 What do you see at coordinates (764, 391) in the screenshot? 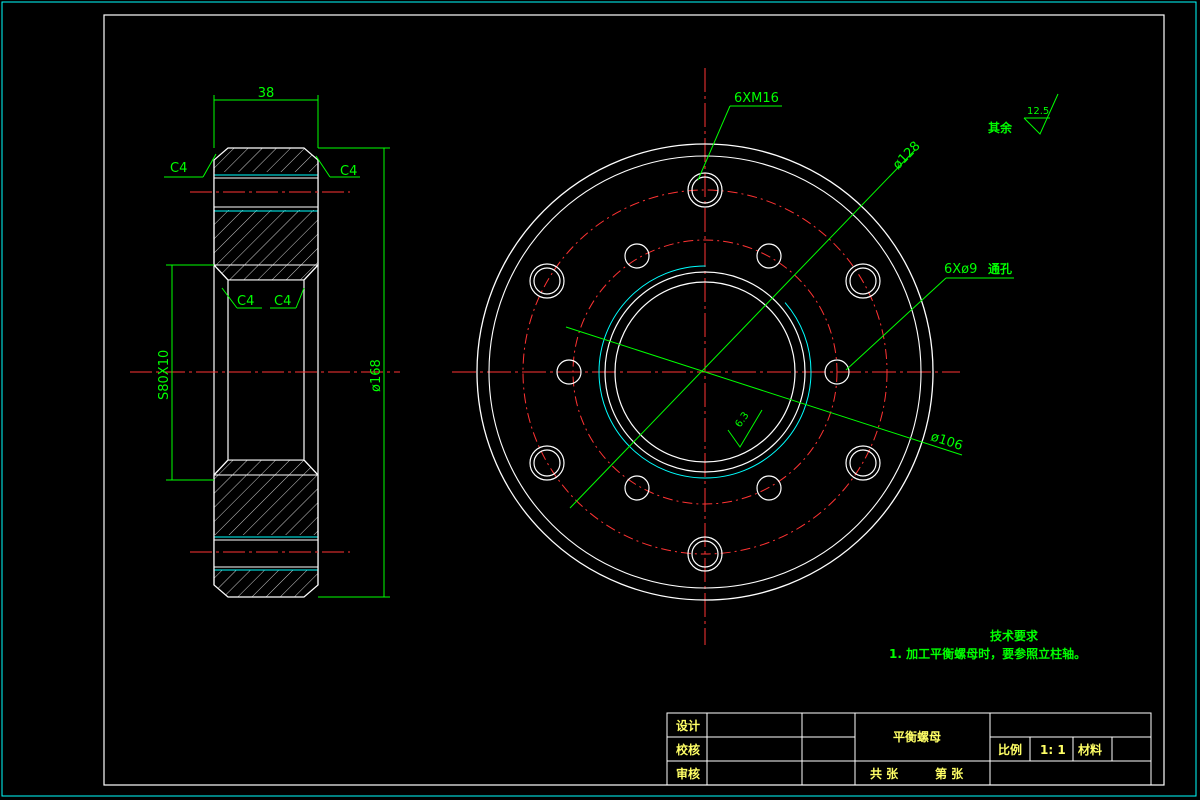
I see `dim-106-line` at bounding box center [764, 391].